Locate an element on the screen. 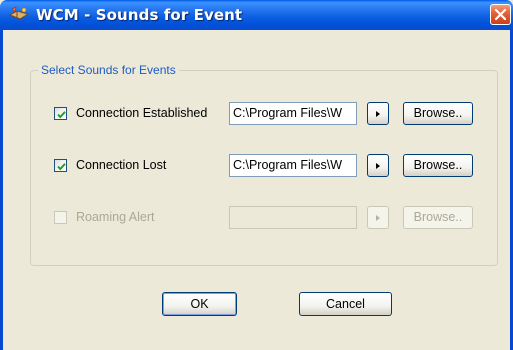  connection-established-browse-button: Browse.. is located at coordinates (438, 113).